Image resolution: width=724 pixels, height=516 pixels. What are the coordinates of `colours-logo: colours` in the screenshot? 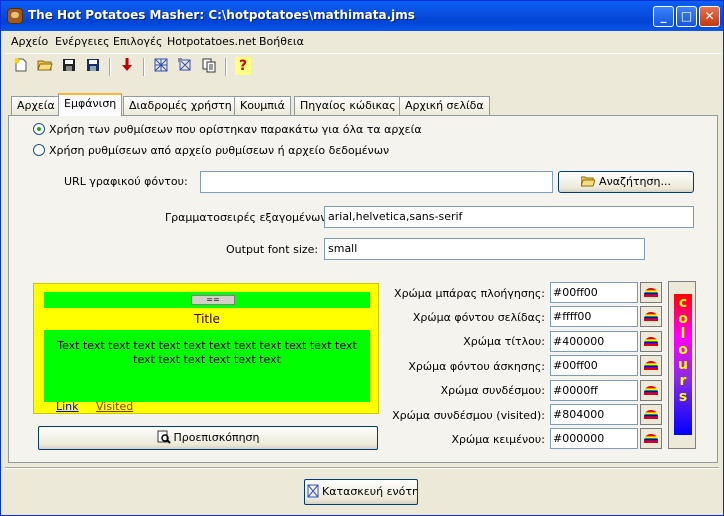 It's located at (683, 364).